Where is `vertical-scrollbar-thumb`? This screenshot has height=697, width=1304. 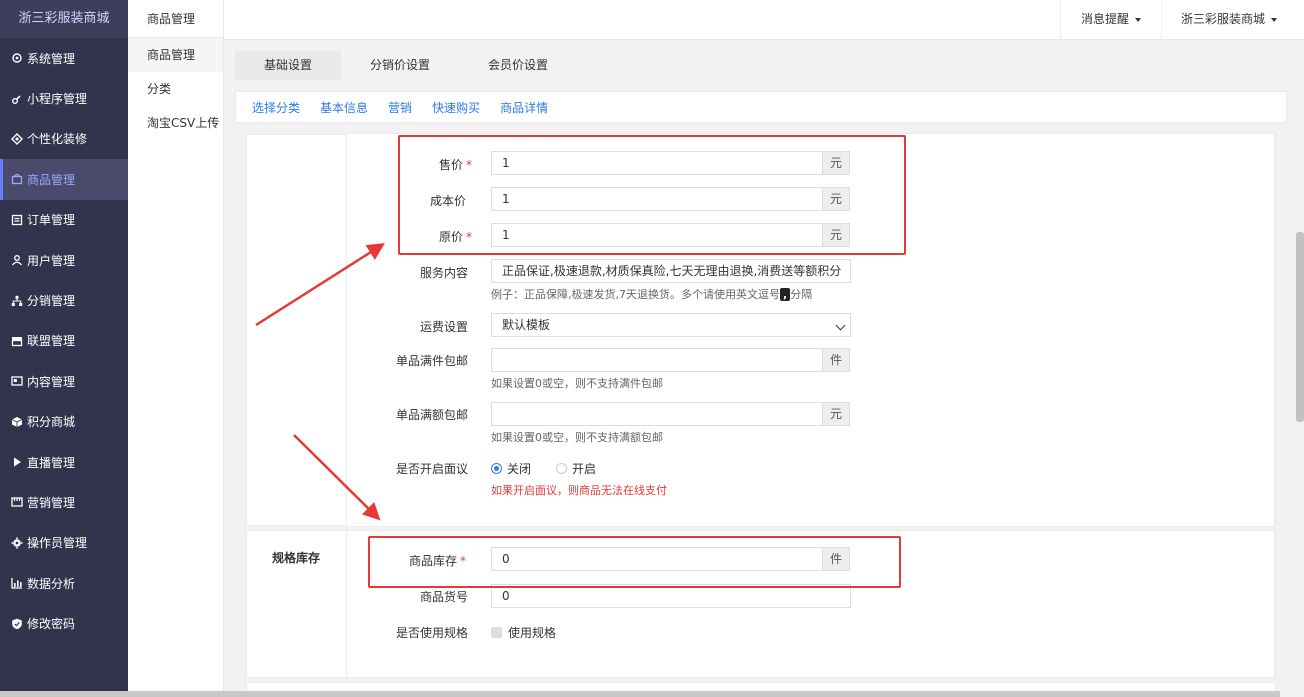 vertical-scrollbar-thumb is located at coordinates (1300, 327).